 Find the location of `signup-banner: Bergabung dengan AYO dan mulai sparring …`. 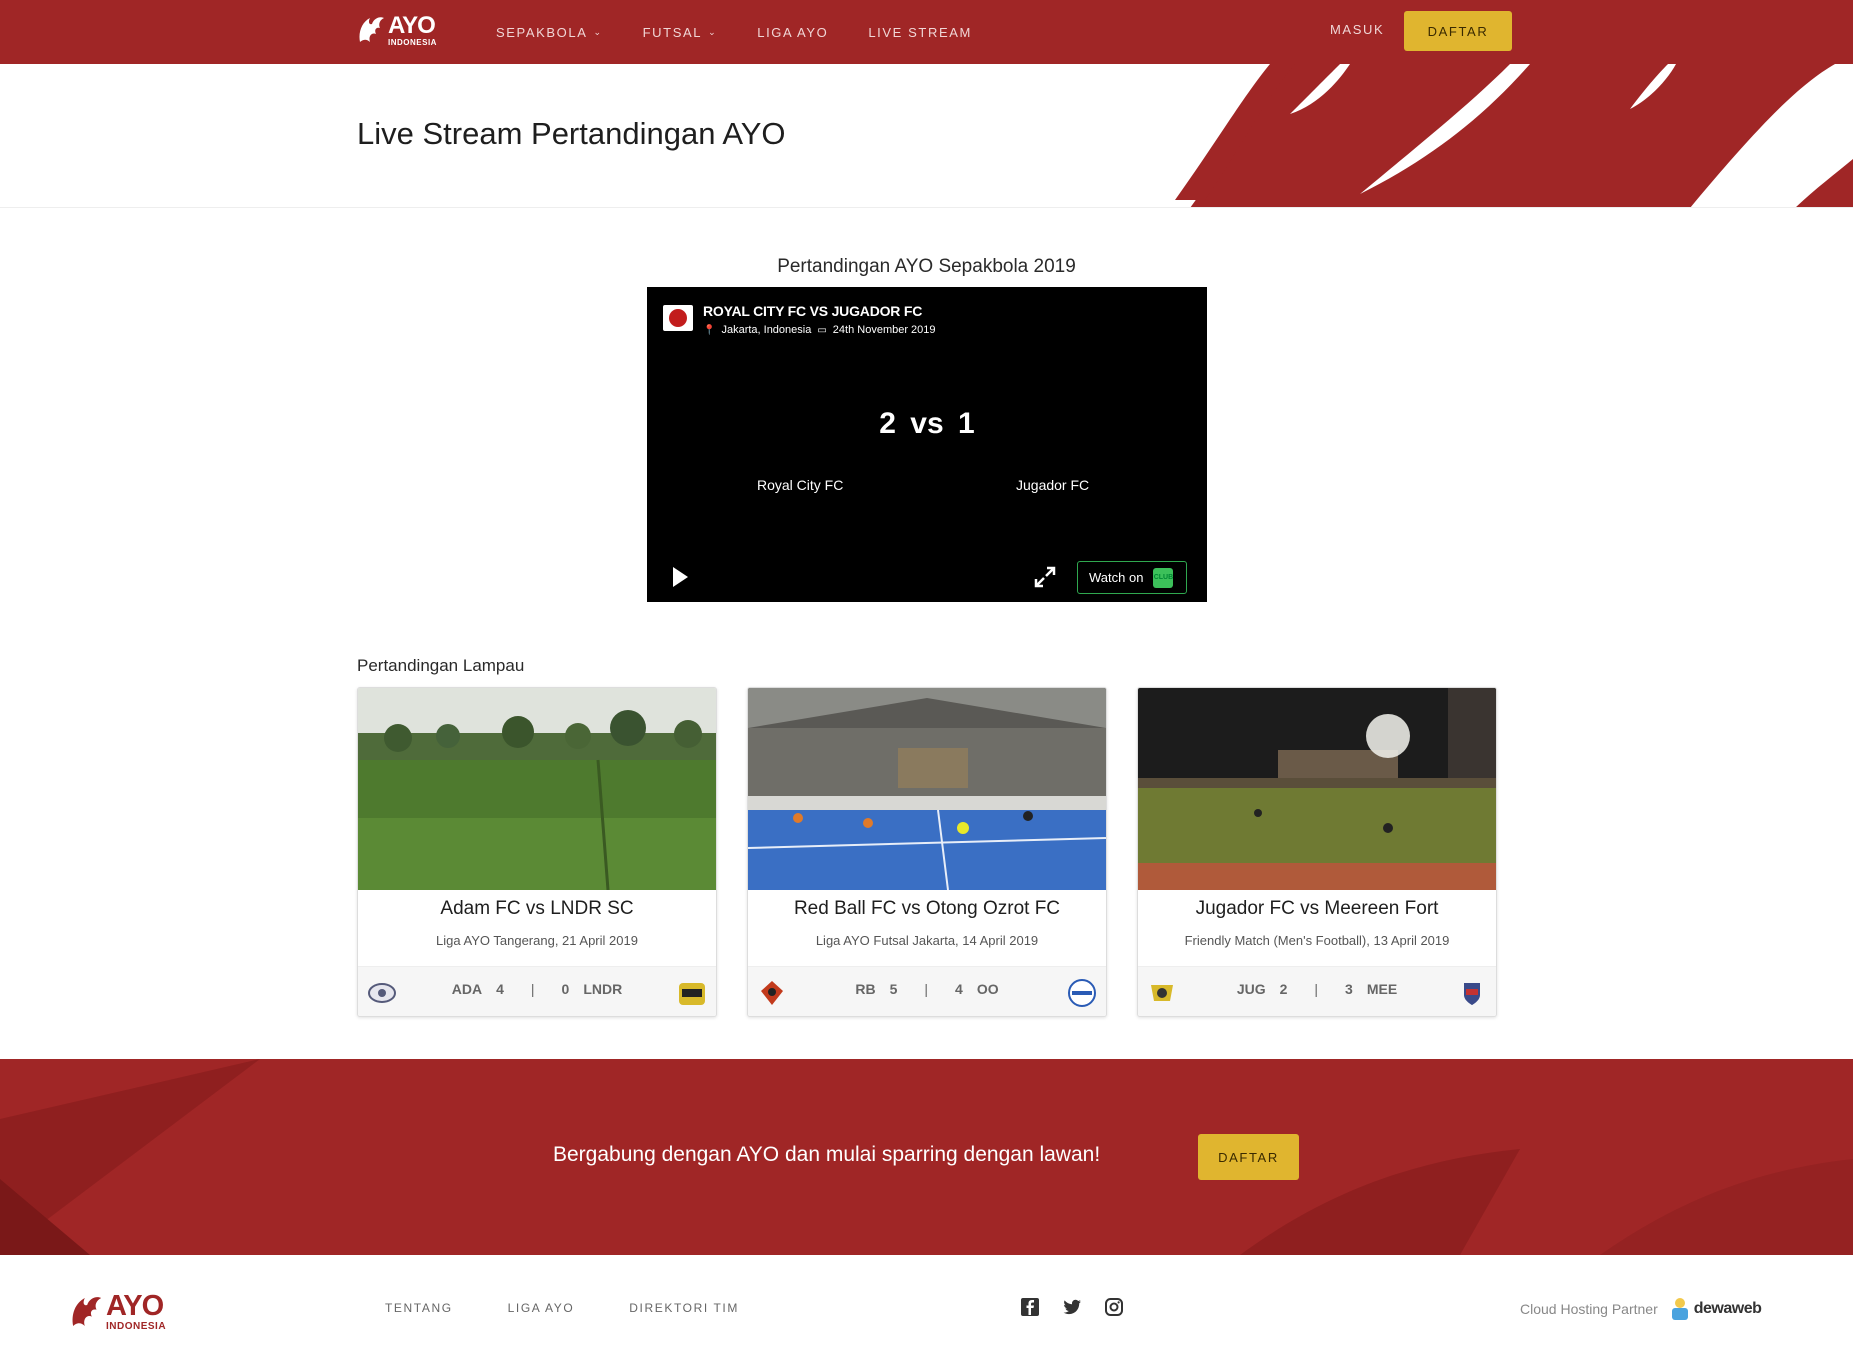

signup-banner: Bergabung dengan AYO dan mulai sparring … is located at coordinates (926, 1157).